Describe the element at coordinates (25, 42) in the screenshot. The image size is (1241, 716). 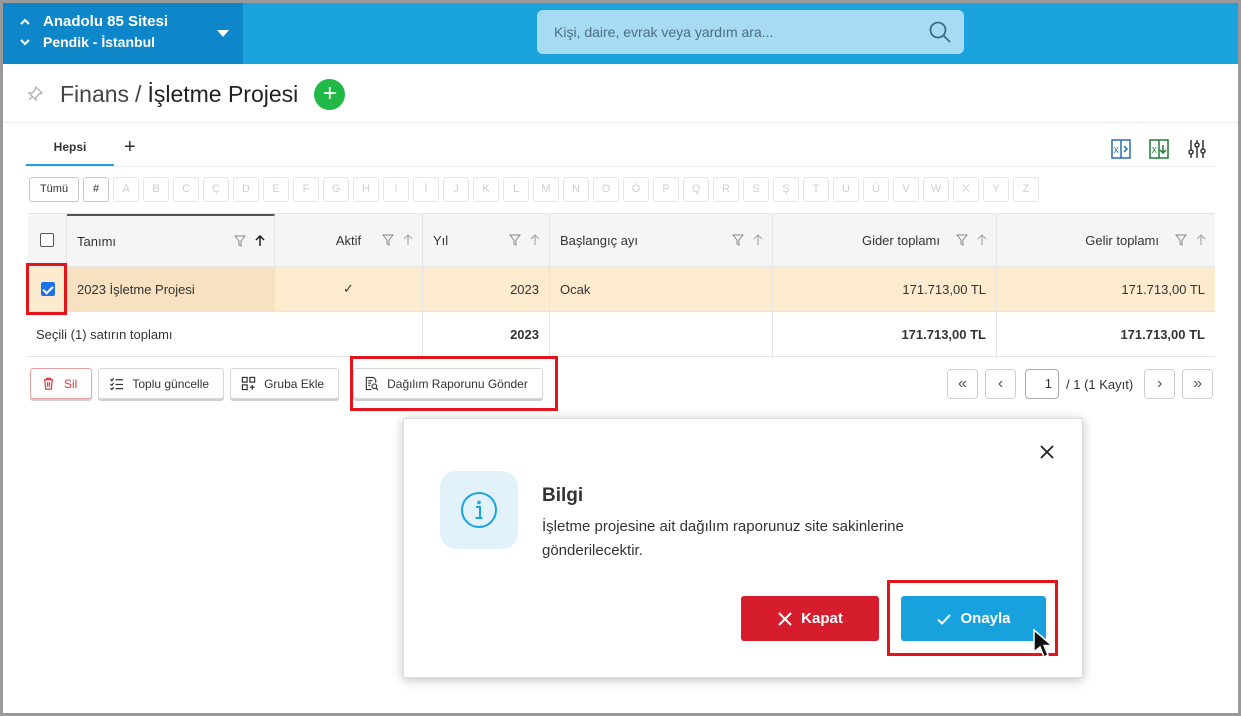
I see `chevron-down-icon` at that location.